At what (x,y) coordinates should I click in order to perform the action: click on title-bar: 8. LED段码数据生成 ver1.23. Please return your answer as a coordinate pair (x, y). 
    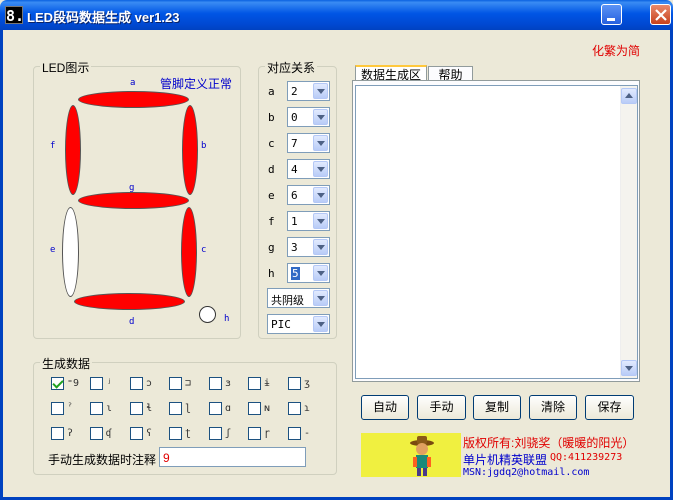
    Looking at the image, I should click on (336, 15).